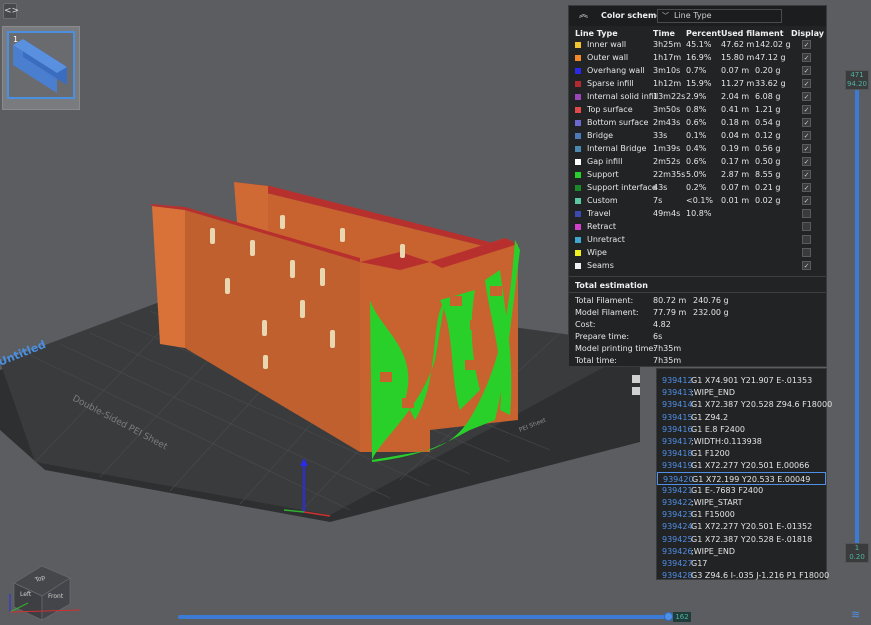  What do you see at coordinates (735, 200) in the screenshot?
I see `legend-m: 0.01 m` at bounding box center [735, 200].